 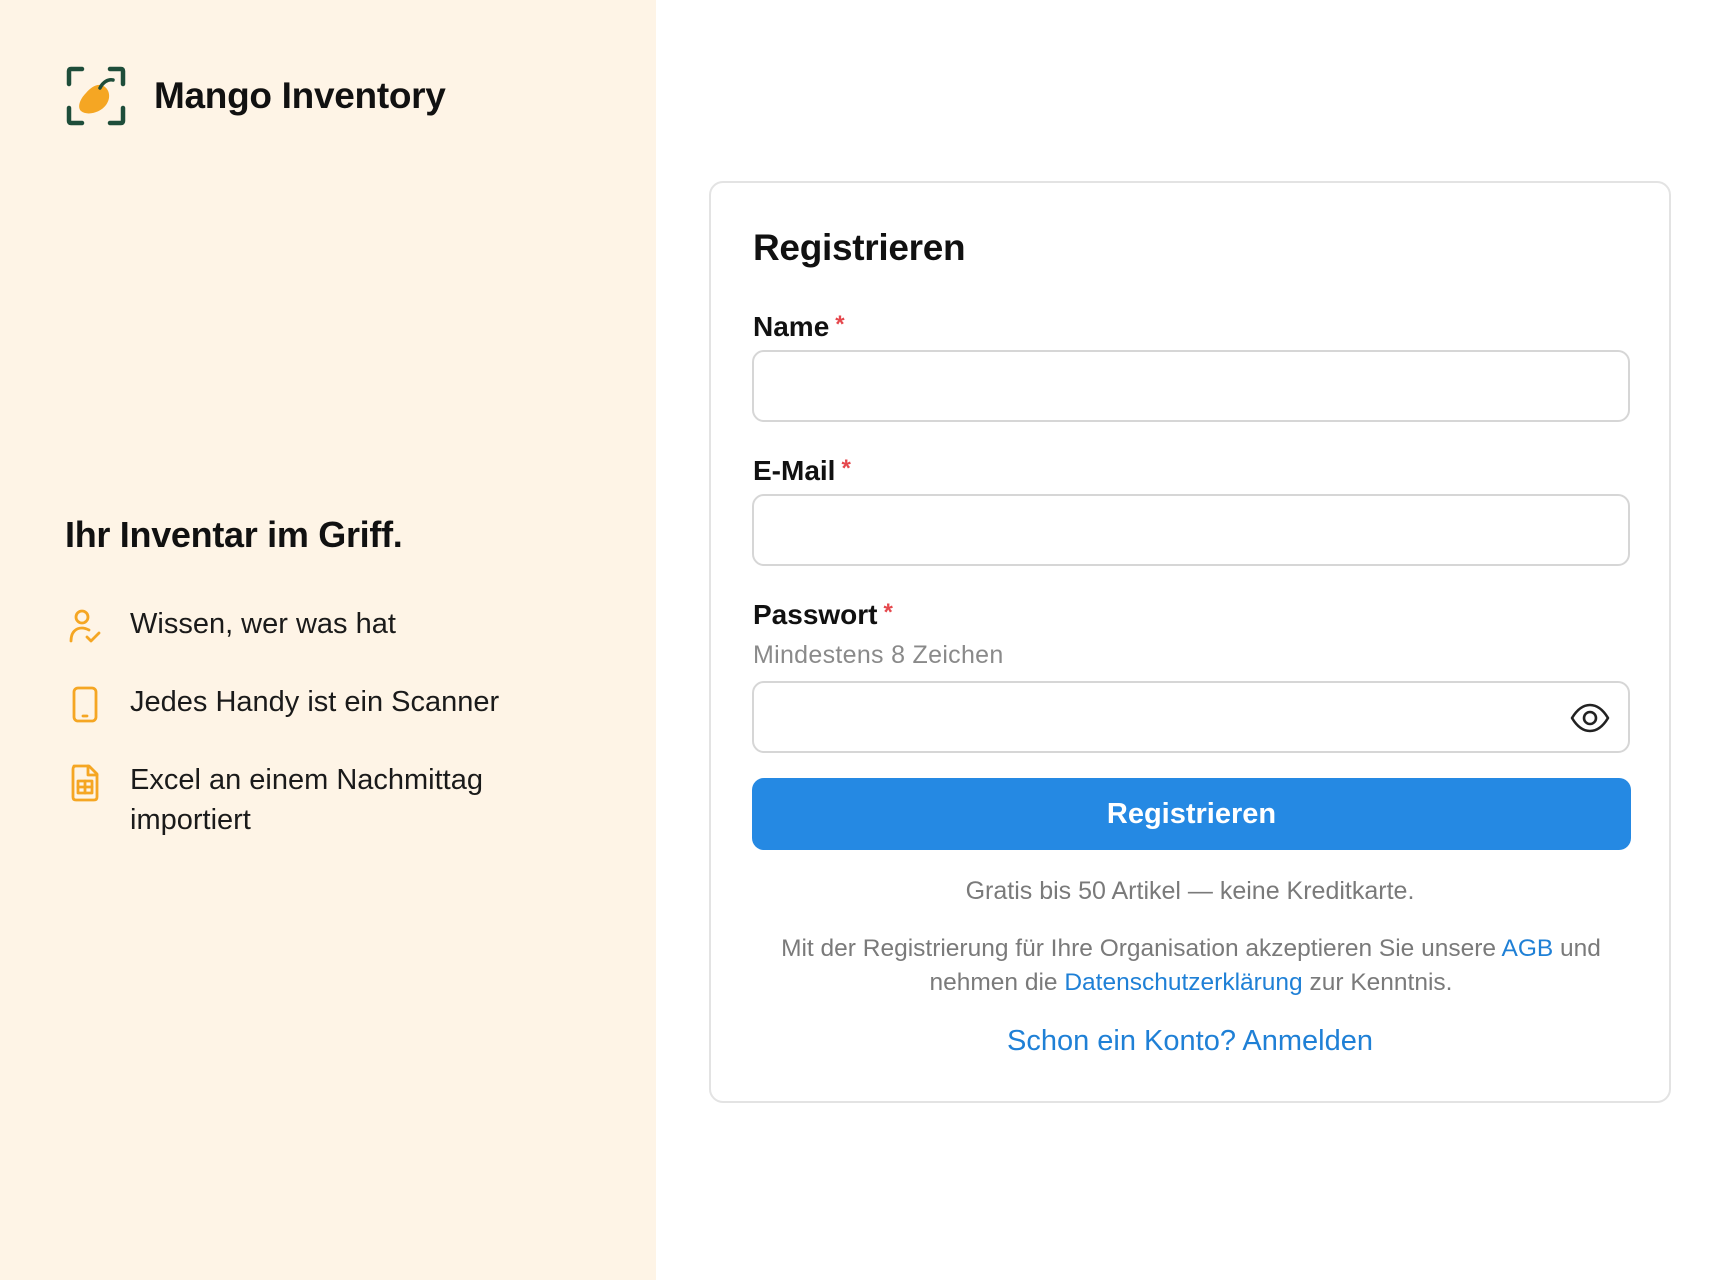 What do you see at coordinates (234, 534) in the screenshot?
I see `tagline: Ihr Inventar im Griff.` at bounding box center [234, 534].